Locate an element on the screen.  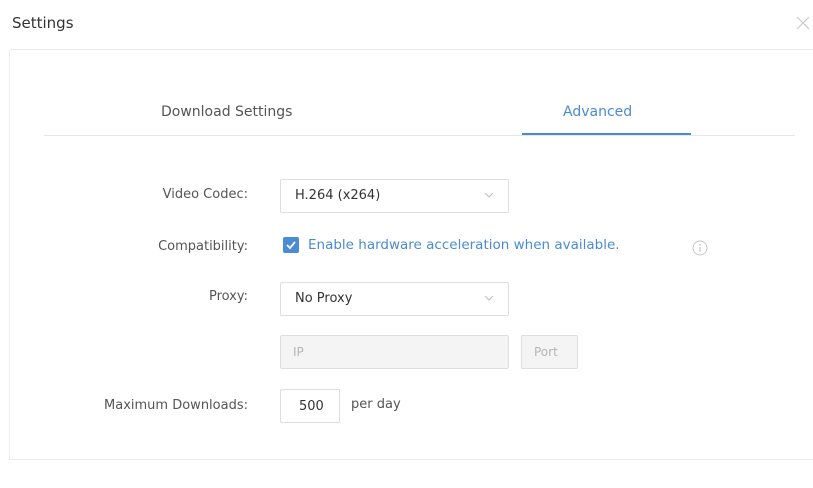
max-downloads-input: 500 is located at coordinates (310, 406).